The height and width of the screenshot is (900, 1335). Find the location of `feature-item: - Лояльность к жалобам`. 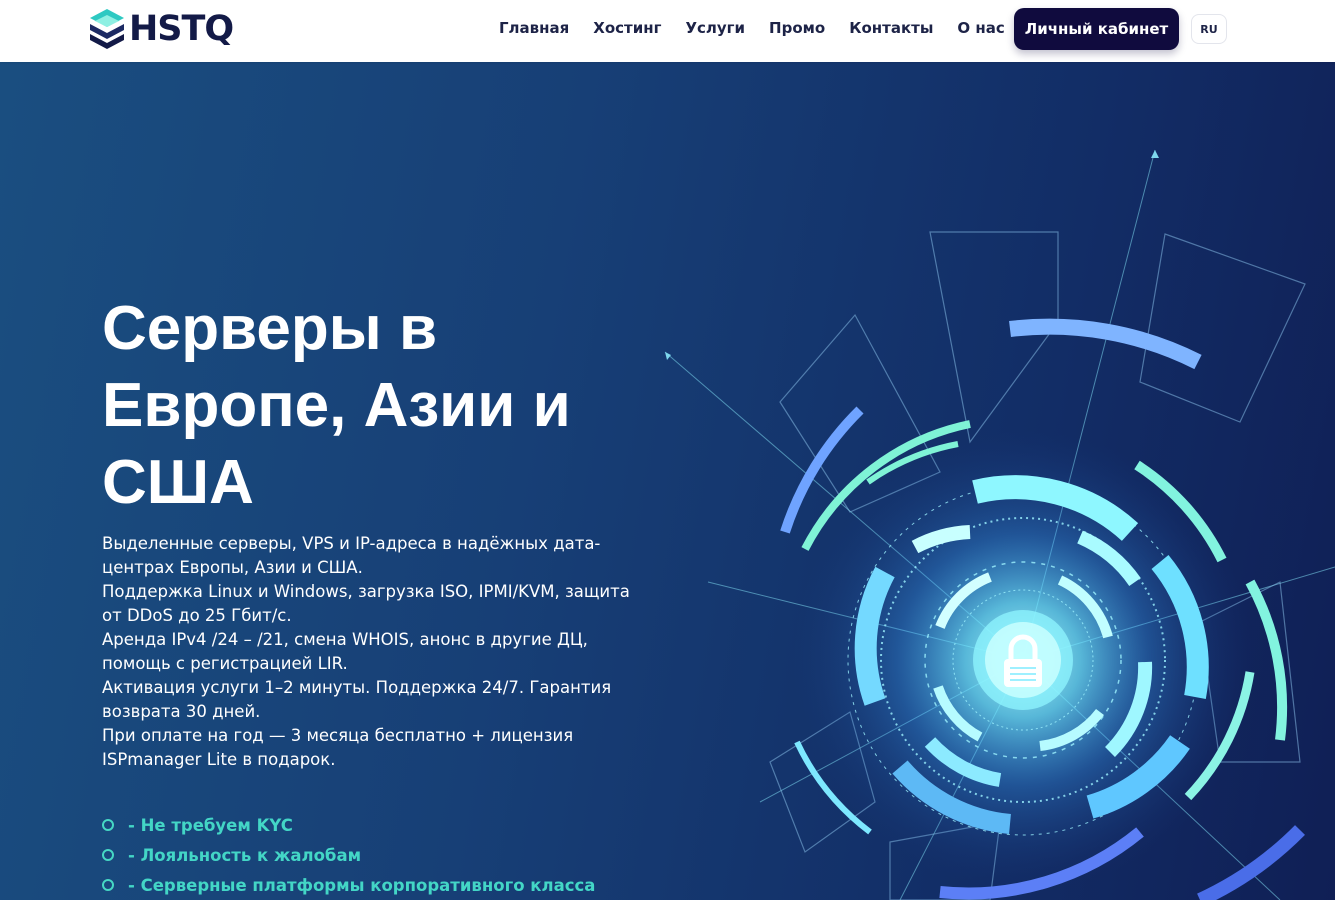

feature-item: - Лояльность к жалобам is located at coordinates (348, 855).